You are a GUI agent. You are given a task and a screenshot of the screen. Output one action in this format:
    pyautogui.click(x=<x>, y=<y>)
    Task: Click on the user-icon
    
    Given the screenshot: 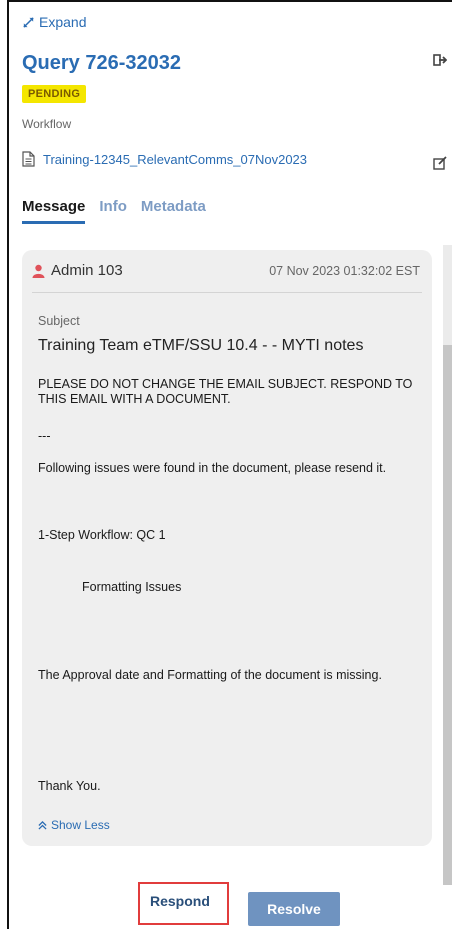 What is the action you would take?
    pyautogui.click(x=38, y=271)
    